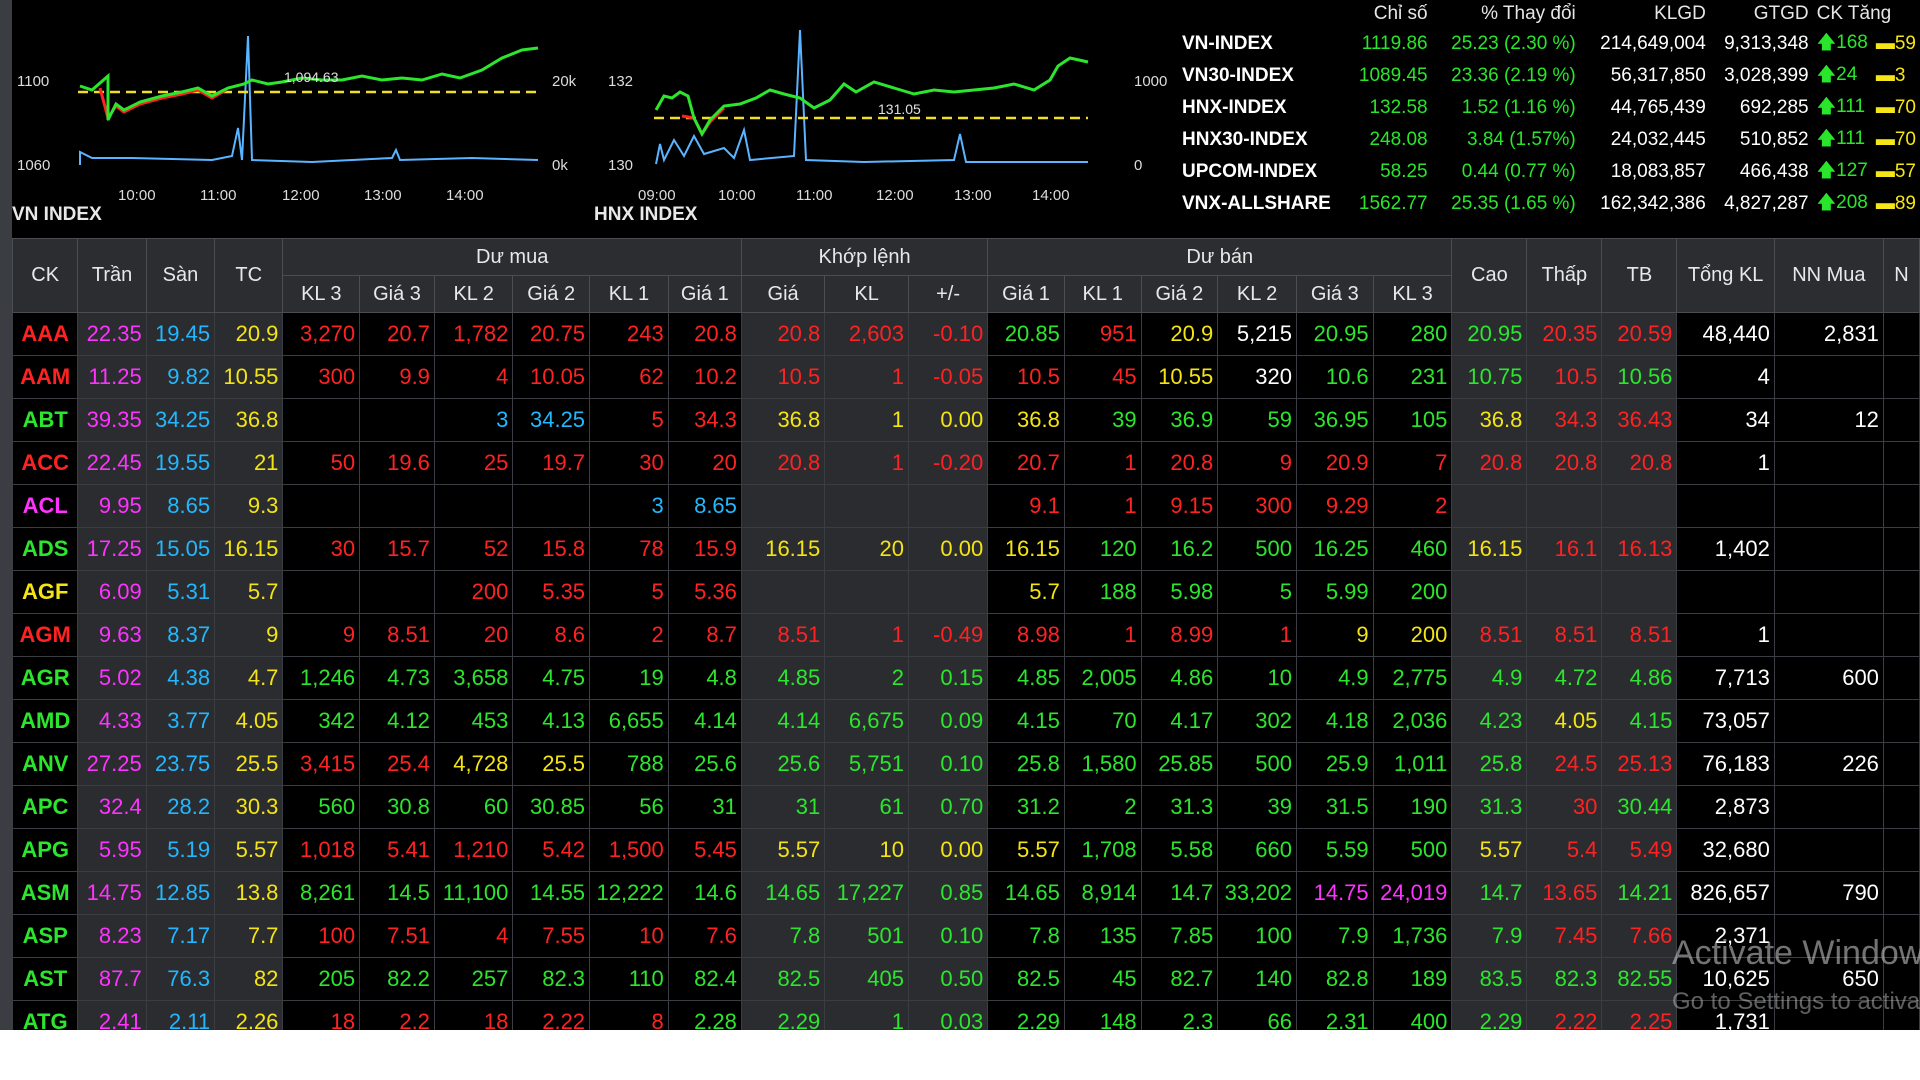 The height and width of the screenshot is (1080, 1920). What do you see at coordinates (948, 377) in the screenshot?
I see `match-change-cell: -0.05` at bounding box center [948, 377].